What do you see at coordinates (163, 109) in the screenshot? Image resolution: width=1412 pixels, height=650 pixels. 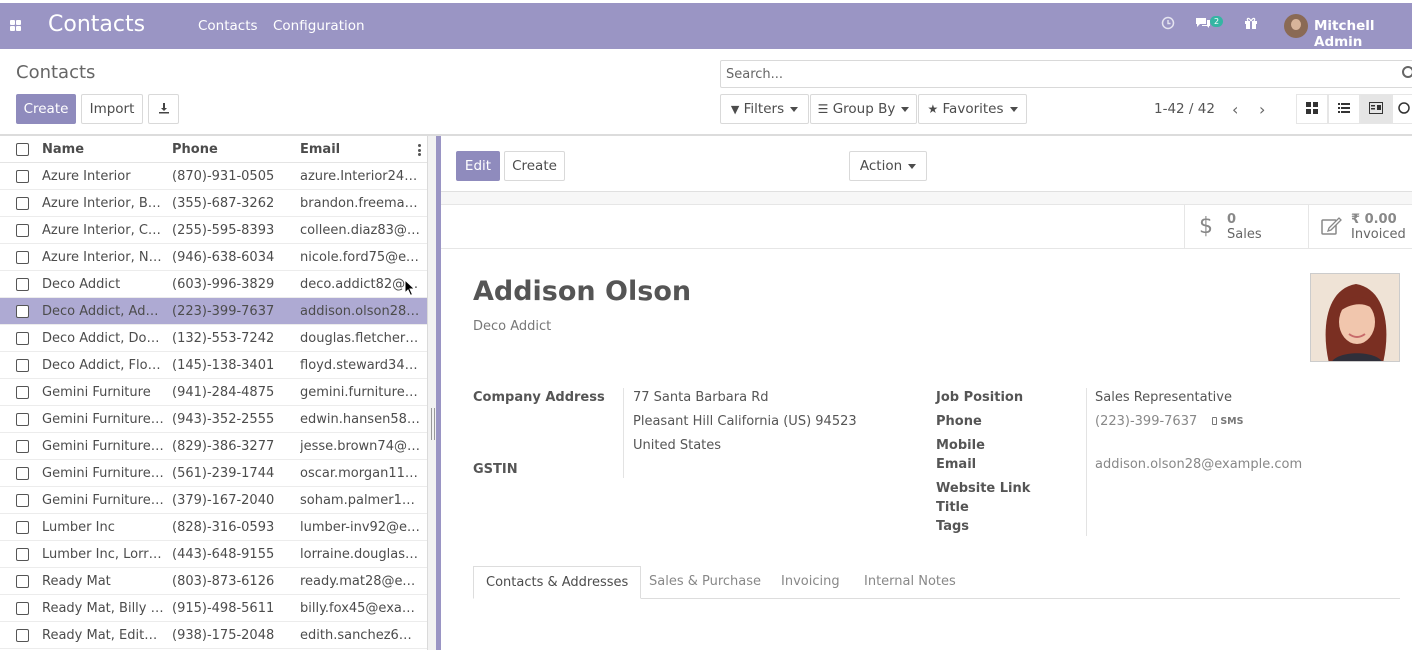 I see `download-icon` at bounding box center [163, 109].